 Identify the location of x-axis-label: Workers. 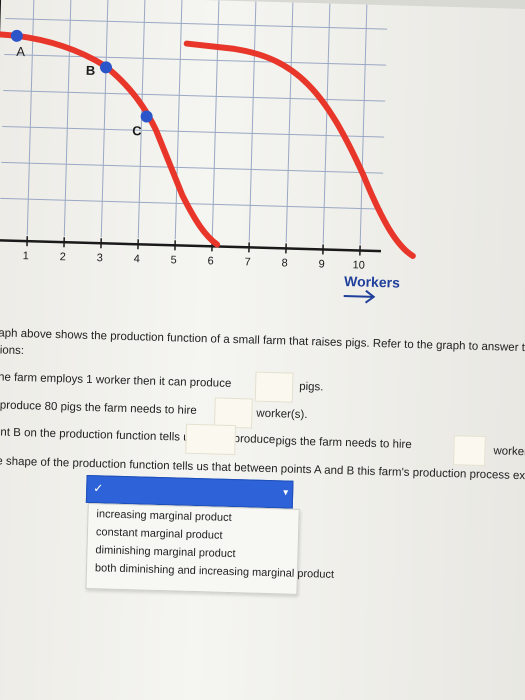
(372, 282).